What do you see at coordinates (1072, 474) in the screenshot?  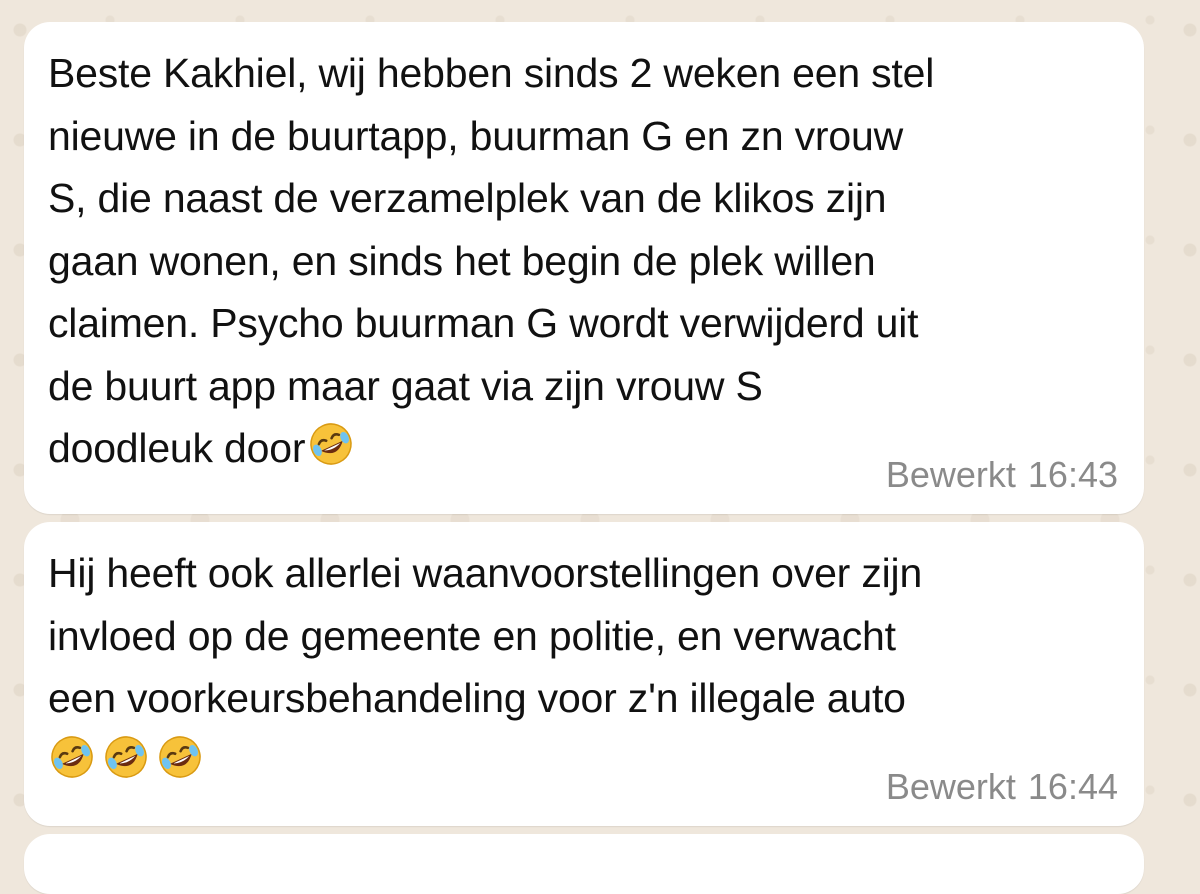 I see `message-time: 16:43` at bounding box center [1072, 474].